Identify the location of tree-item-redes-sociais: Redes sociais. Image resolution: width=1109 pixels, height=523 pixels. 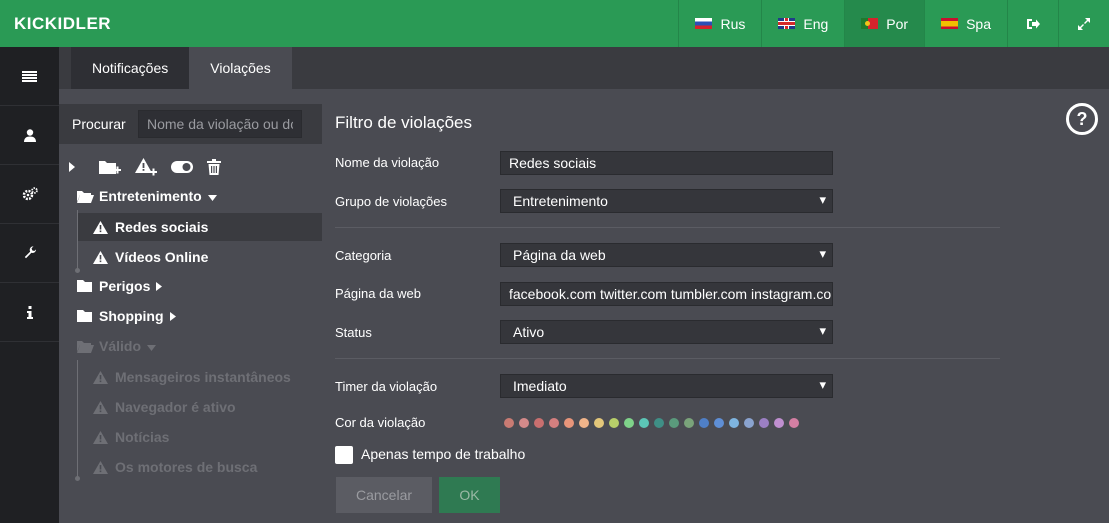
(200, 227).